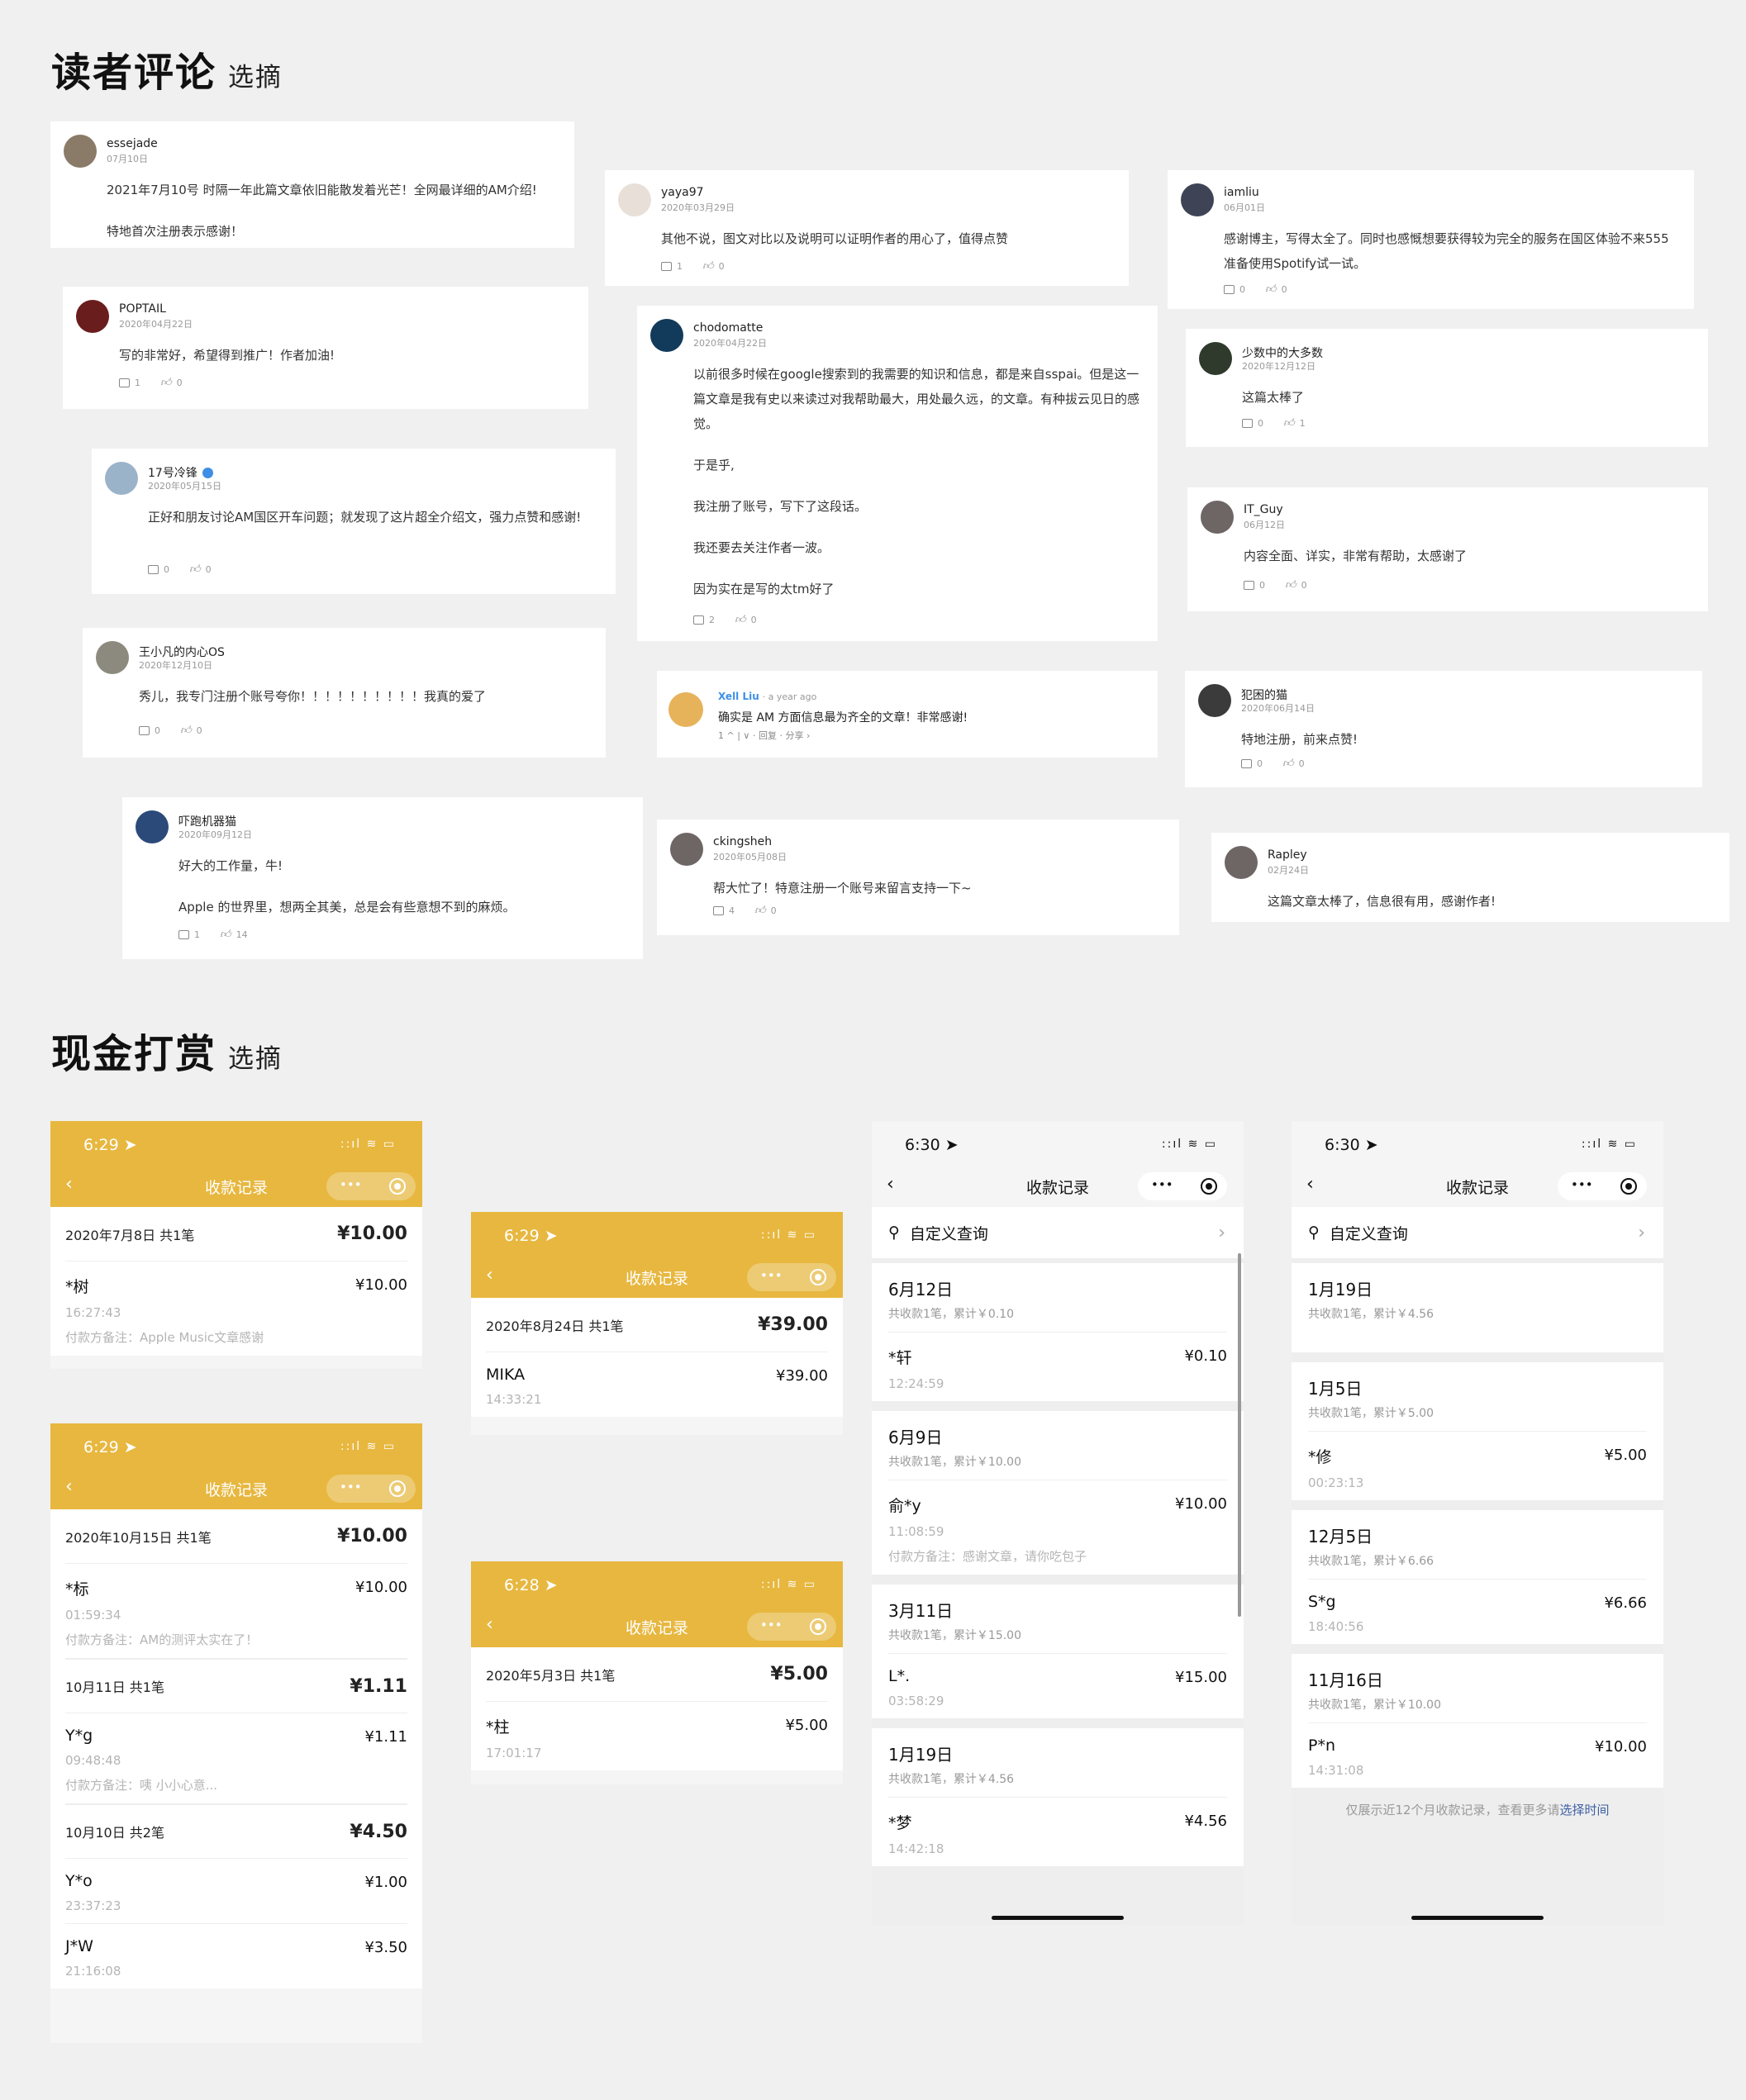  What do you see at coordinates (207, 821) in the screenshot?
I see `comment-username: 吓跑机器猫` at bounding box center [207, 821].